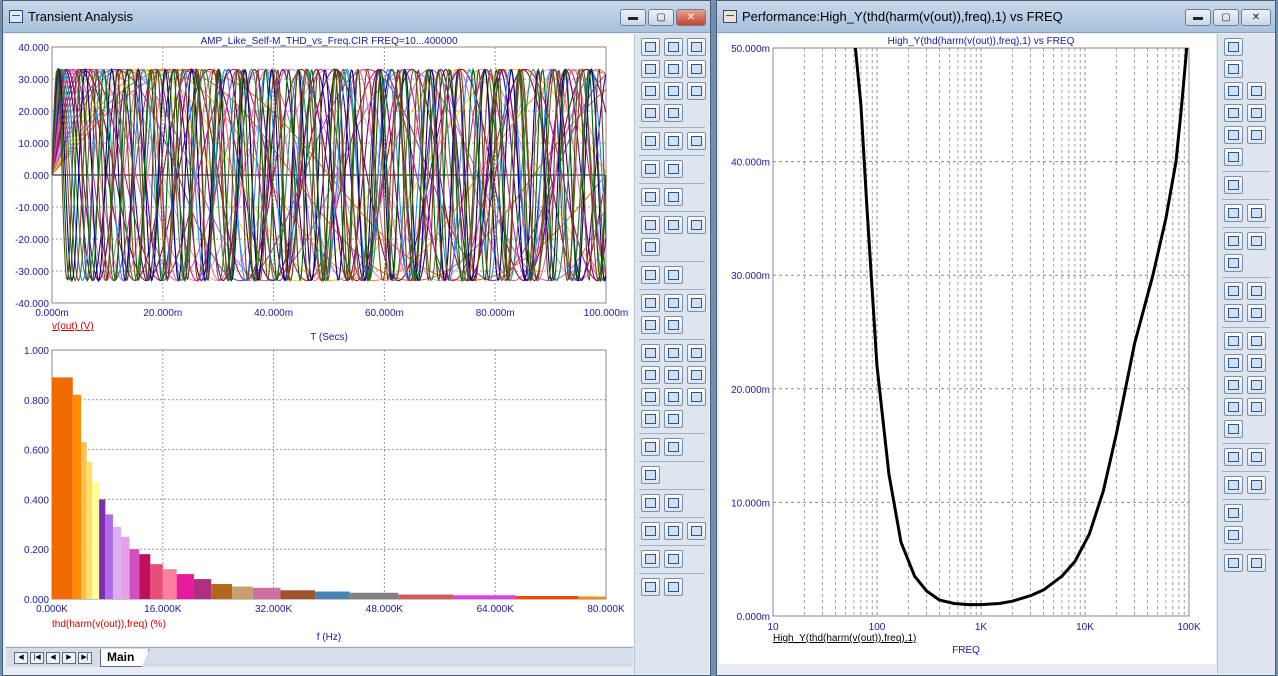 The image size is (1278, 676). Describe the element at coordinates (673, 325) in the screenshot. I see `notes-button` at that location.